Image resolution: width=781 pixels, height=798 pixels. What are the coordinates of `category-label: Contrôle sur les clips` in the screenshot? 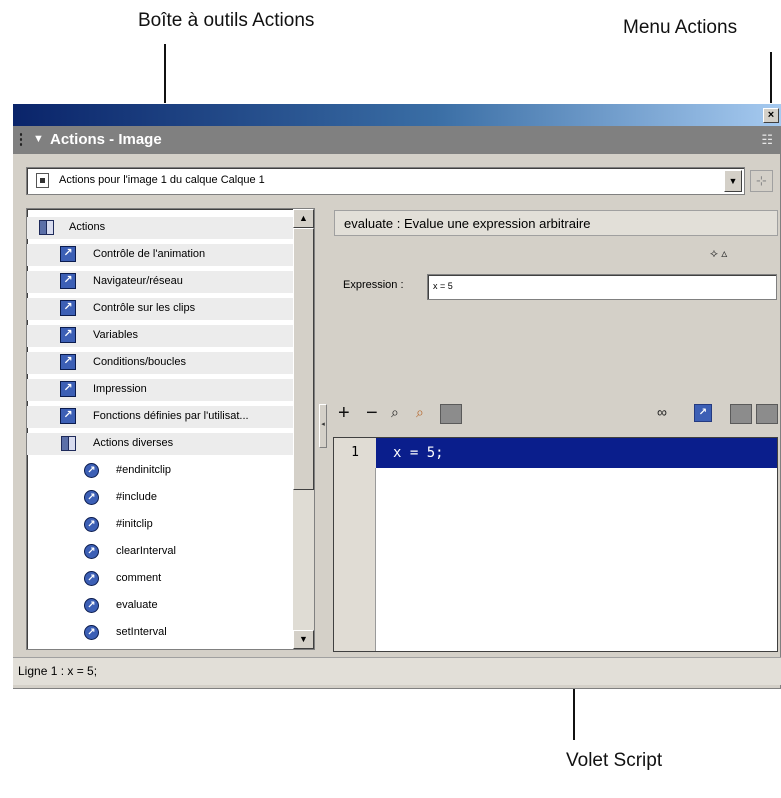 It's located at (144, 308).